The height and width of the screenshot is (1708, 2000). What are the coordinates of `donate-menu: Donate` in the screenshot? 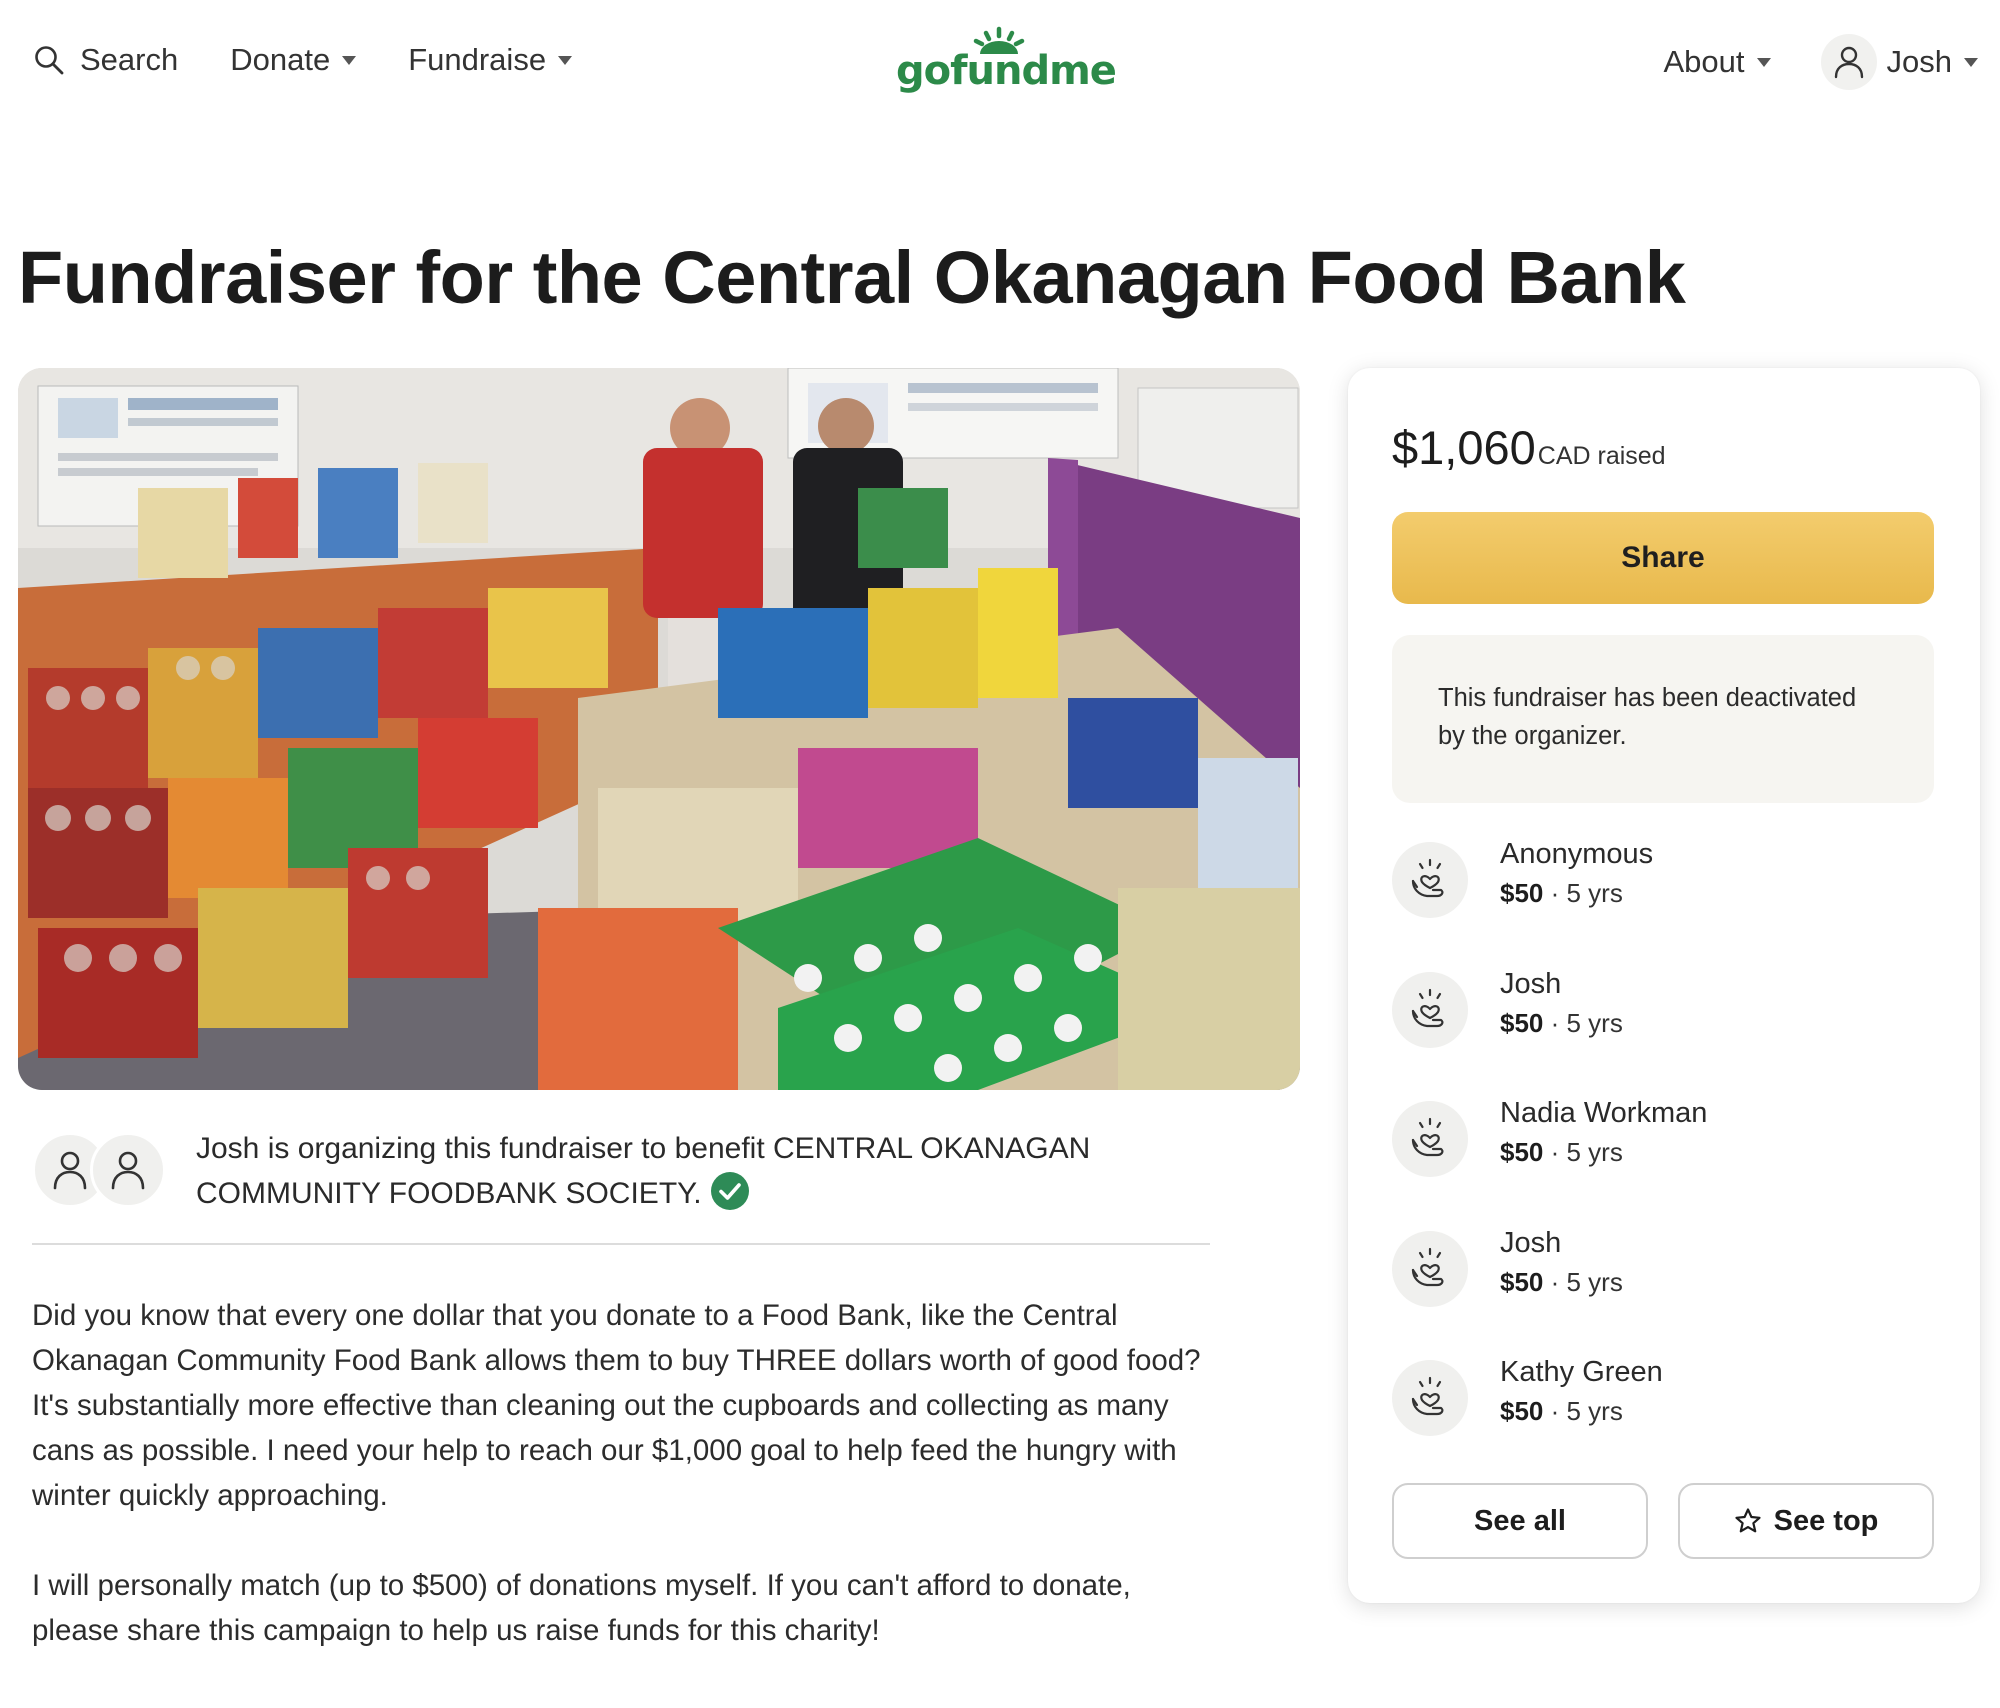 It's located at (293, 60).